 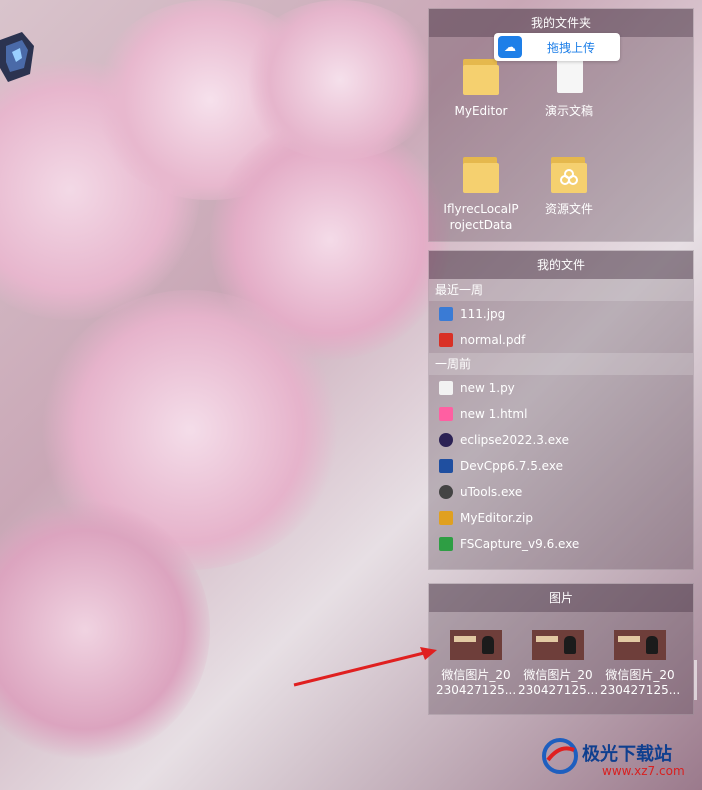 I want to click on site-watermark: 极光下载站 www.xz7.com, so click(x=620, y=760).